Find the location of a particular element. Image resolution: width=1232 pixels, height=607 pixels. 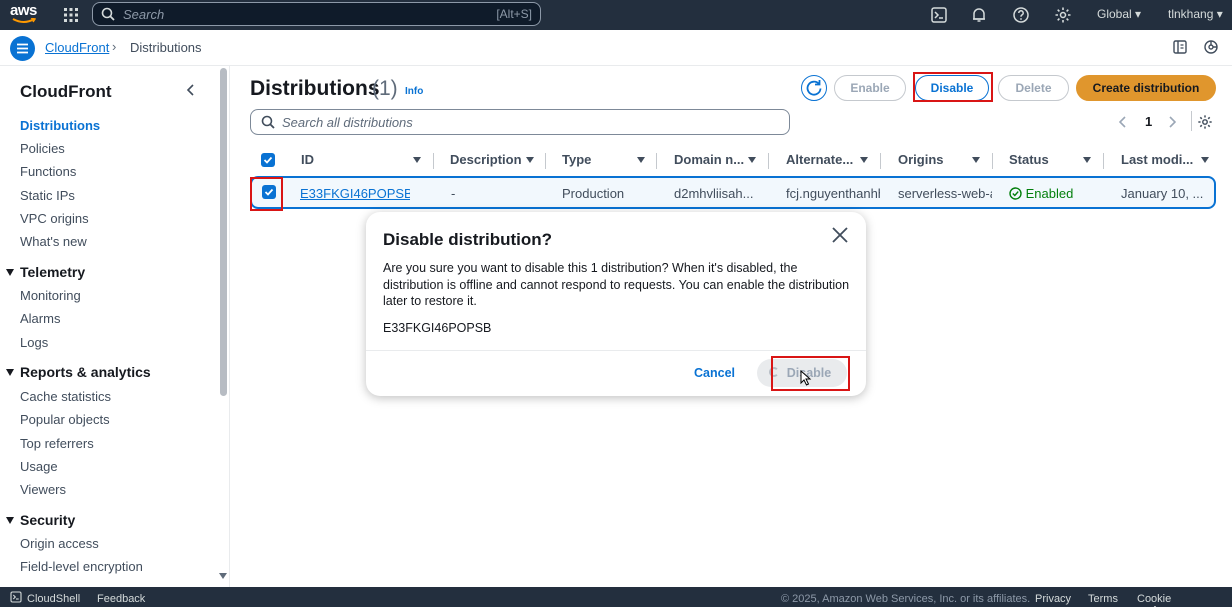

create-distribution-button: Create distribution is located at coordinates (1146, 88).